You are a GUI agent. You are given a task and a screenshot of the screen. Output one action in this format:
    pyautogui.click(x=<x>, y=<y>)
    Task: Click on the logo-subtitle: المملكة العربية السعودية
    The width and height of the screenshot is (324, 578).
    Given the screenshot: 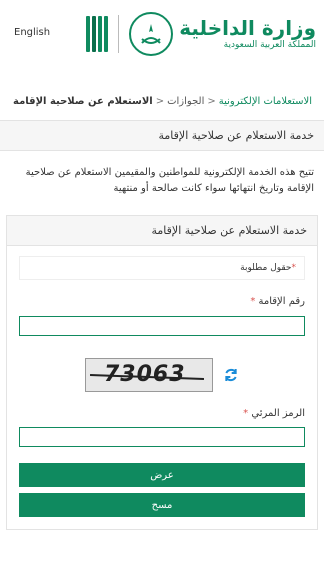 What is the action you would take?
    pyautogui.click(x=269, y=45)
    